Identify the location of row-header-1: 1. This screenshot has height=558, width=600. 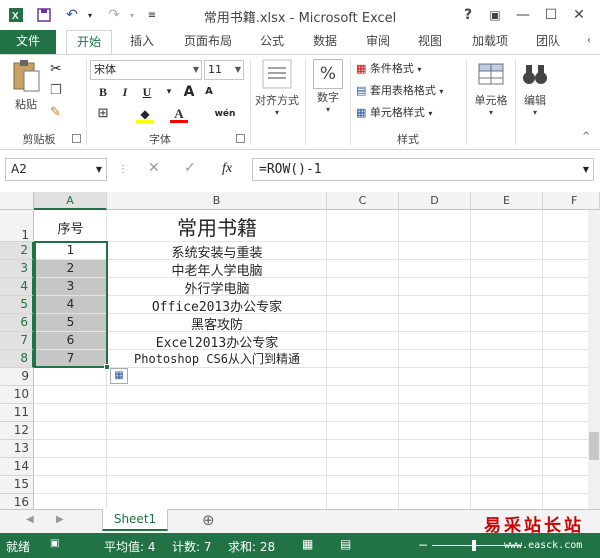
(17, 226).